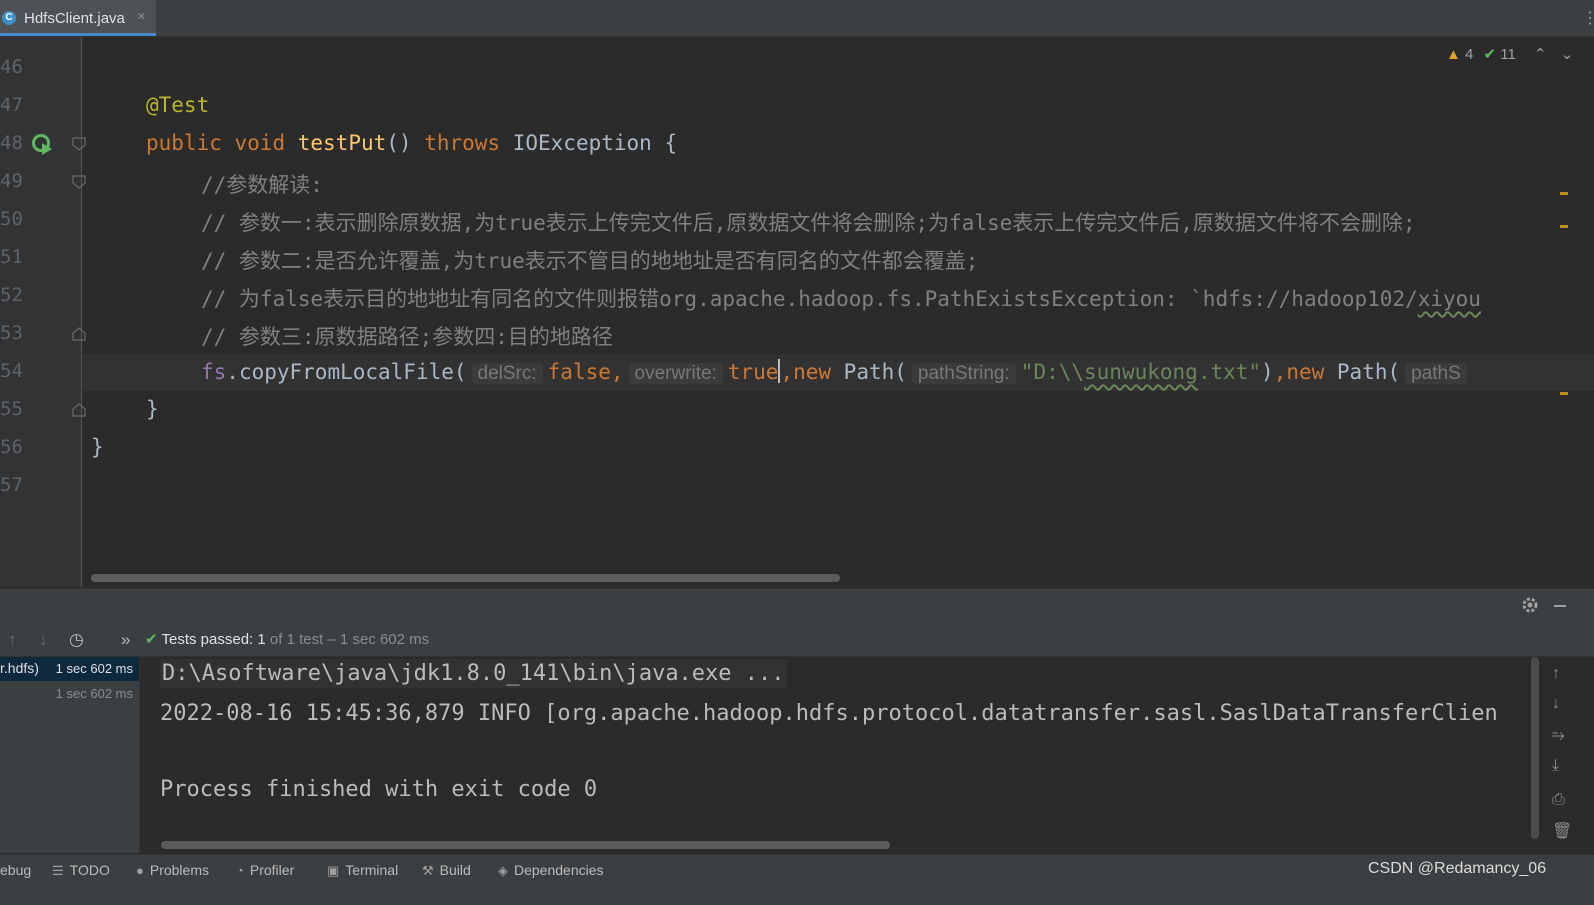  I want to click on run-panel-header, so click(797, 605).